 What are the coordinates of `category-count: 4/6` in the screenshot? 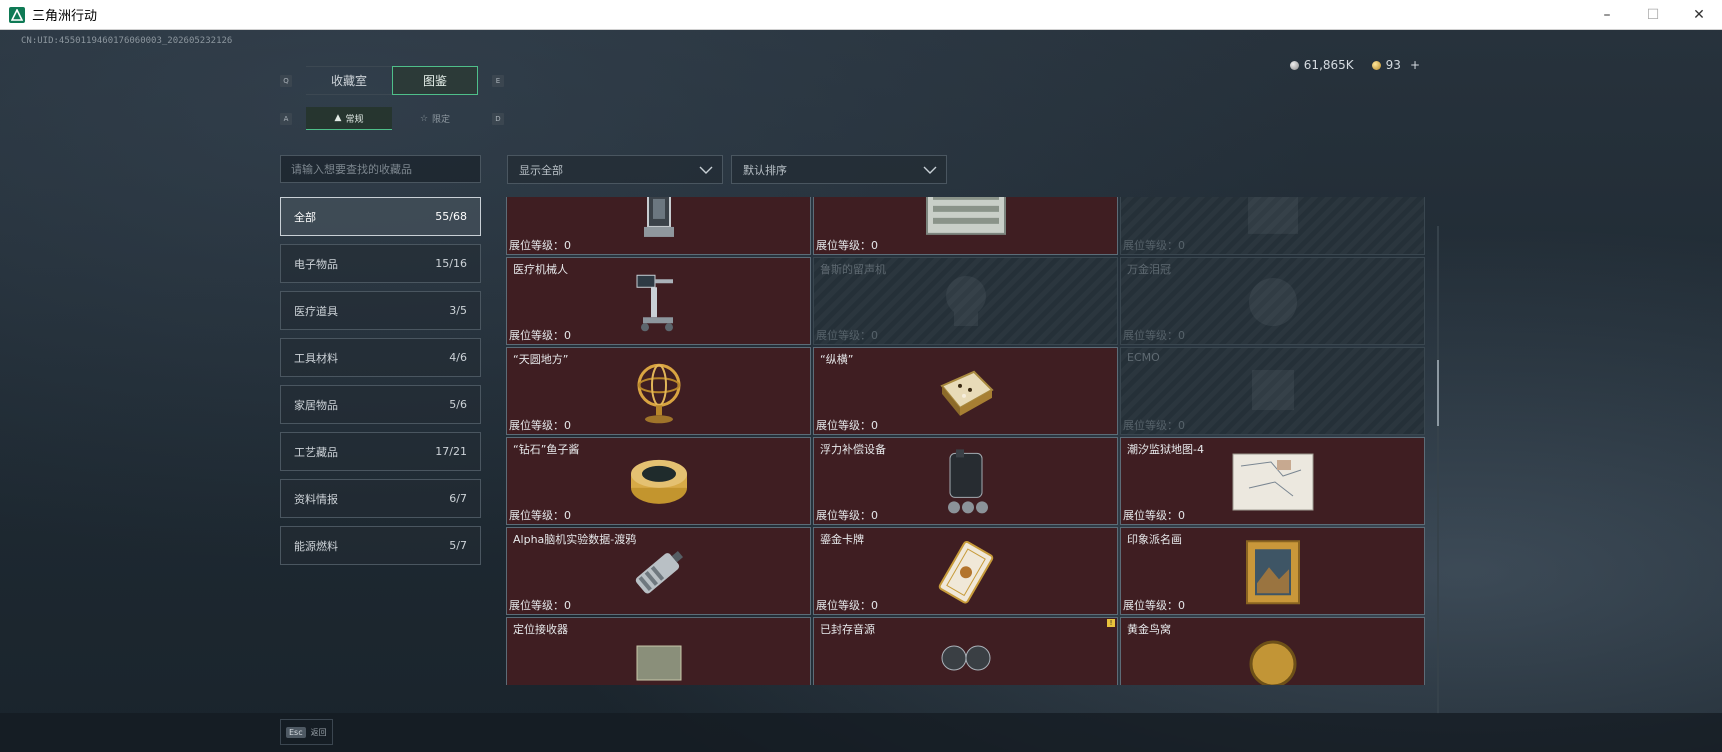 It's located at (458, 357).